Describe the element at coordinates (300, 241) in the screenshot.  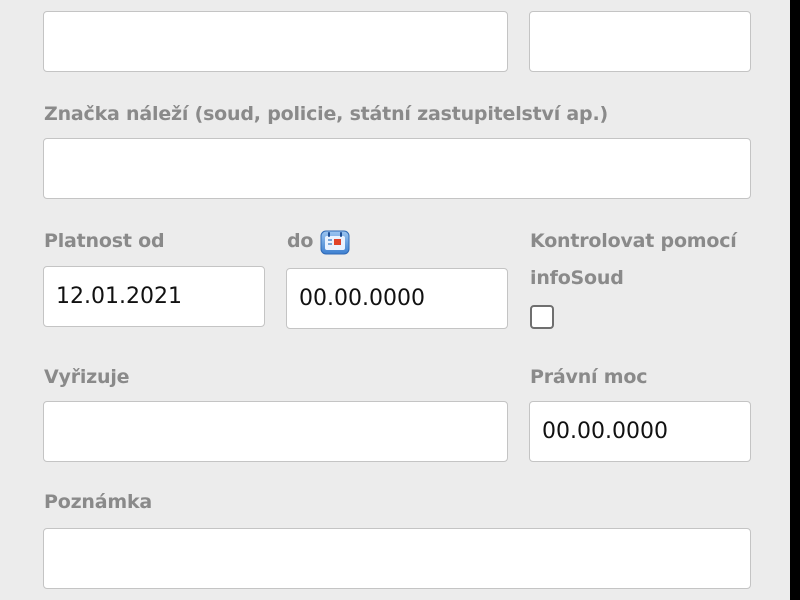
I see `platnost-do-label: do` at that location.